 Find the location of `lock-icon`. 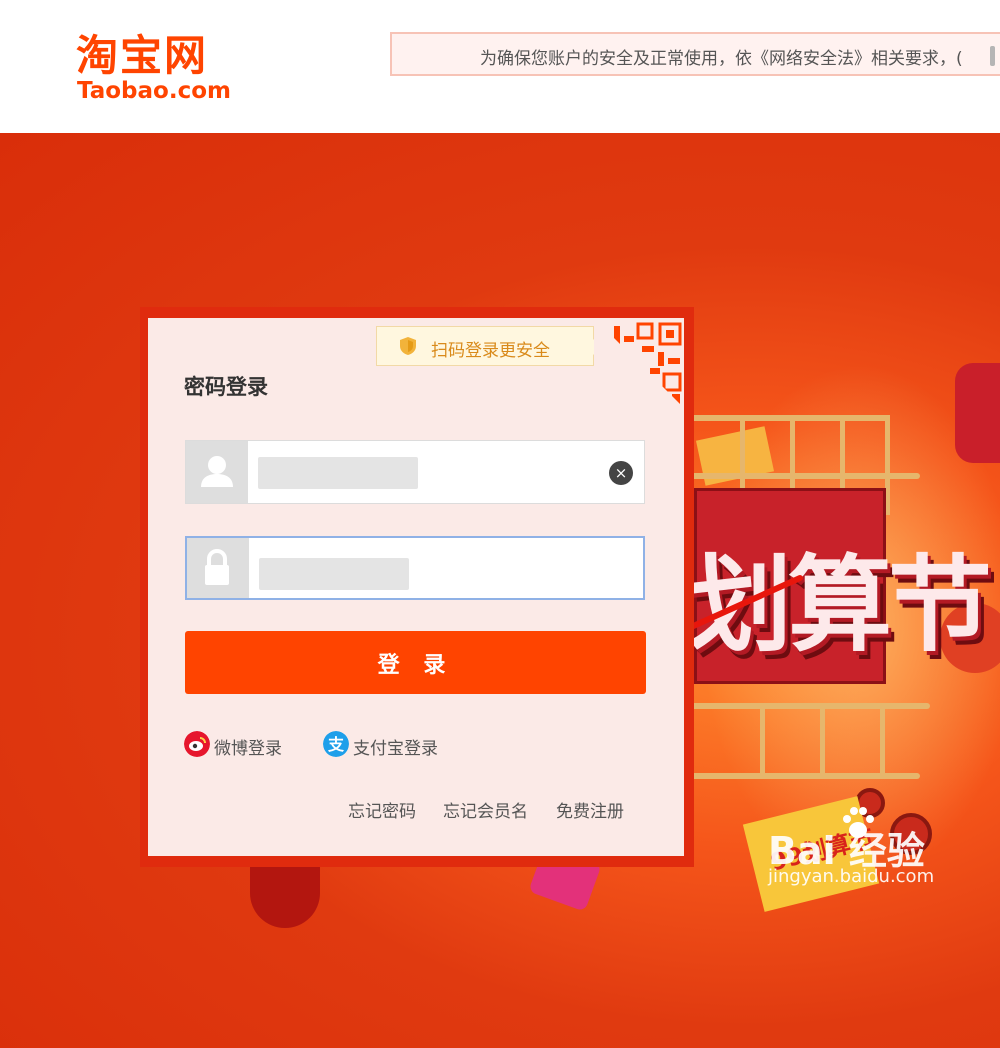

lock-icon is located at coordinates (217, 566).